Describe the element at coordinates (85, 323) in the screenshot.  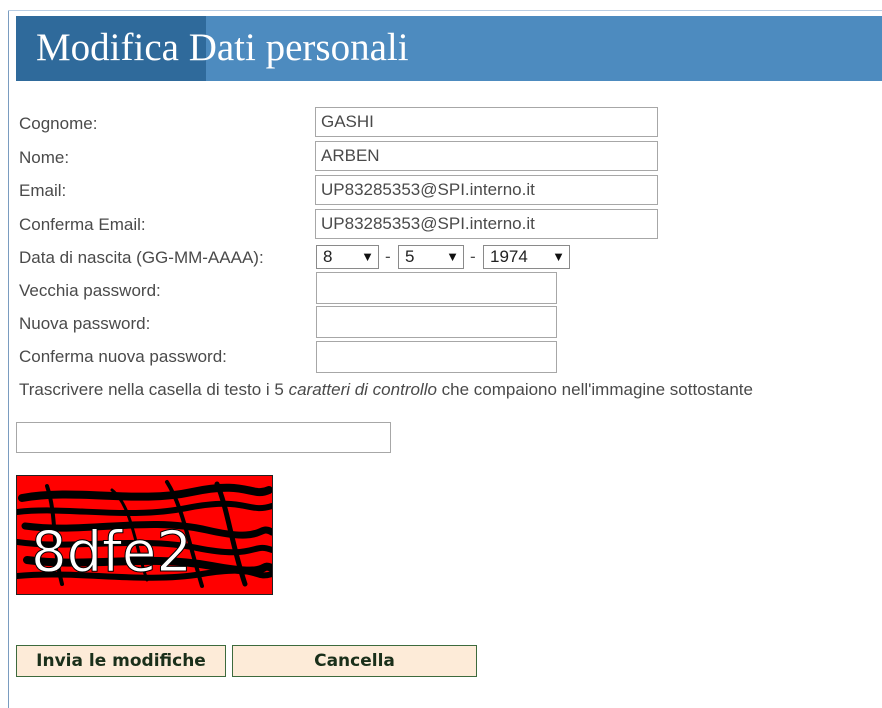
I see `nuova-password-label: Nuova password:` at that location.